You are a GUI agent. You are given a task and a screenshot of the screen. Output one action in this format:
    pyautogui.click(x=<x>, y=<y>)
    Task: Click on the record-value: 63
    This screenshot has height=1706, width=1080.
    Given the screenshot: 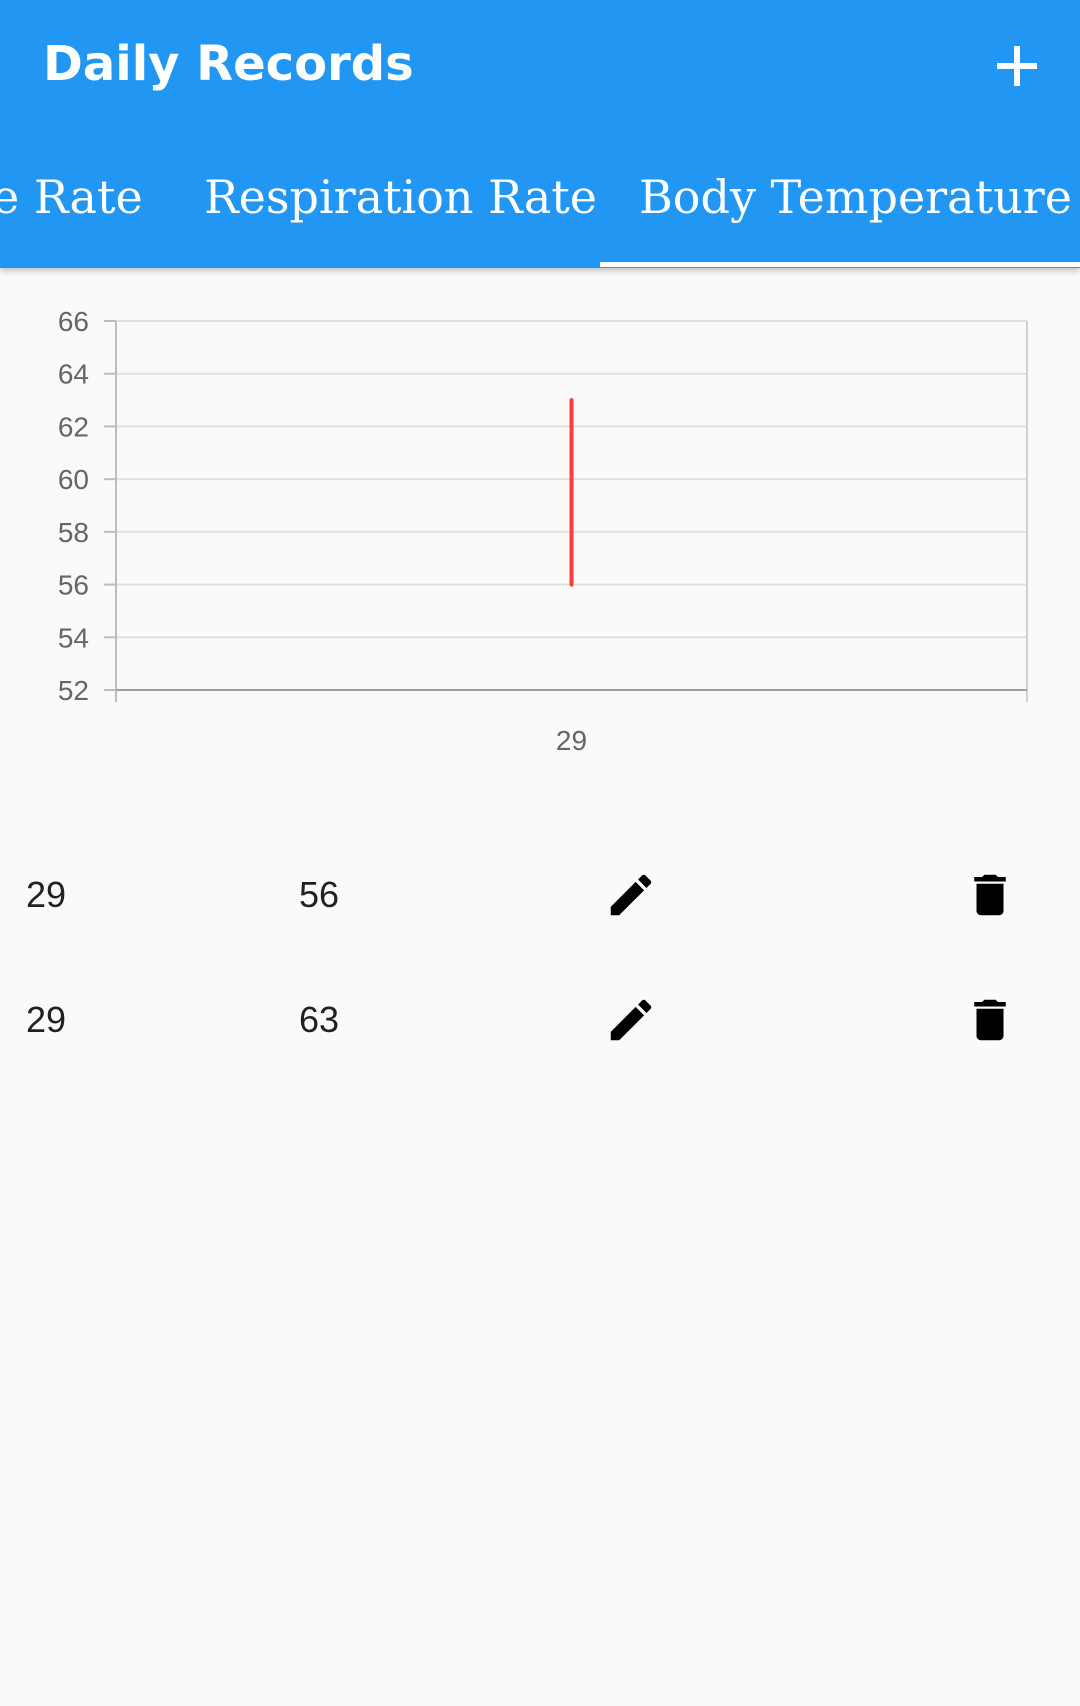 What is the action you would take?
    pyautogui.click(x=319, y=1019)
    